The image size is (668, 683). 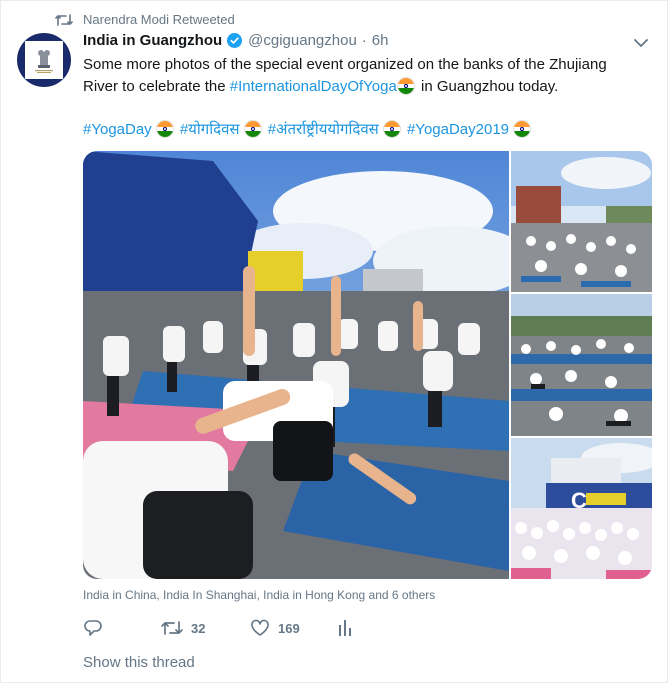 I want to click on analytics-icon, so click(x=345, y=628).